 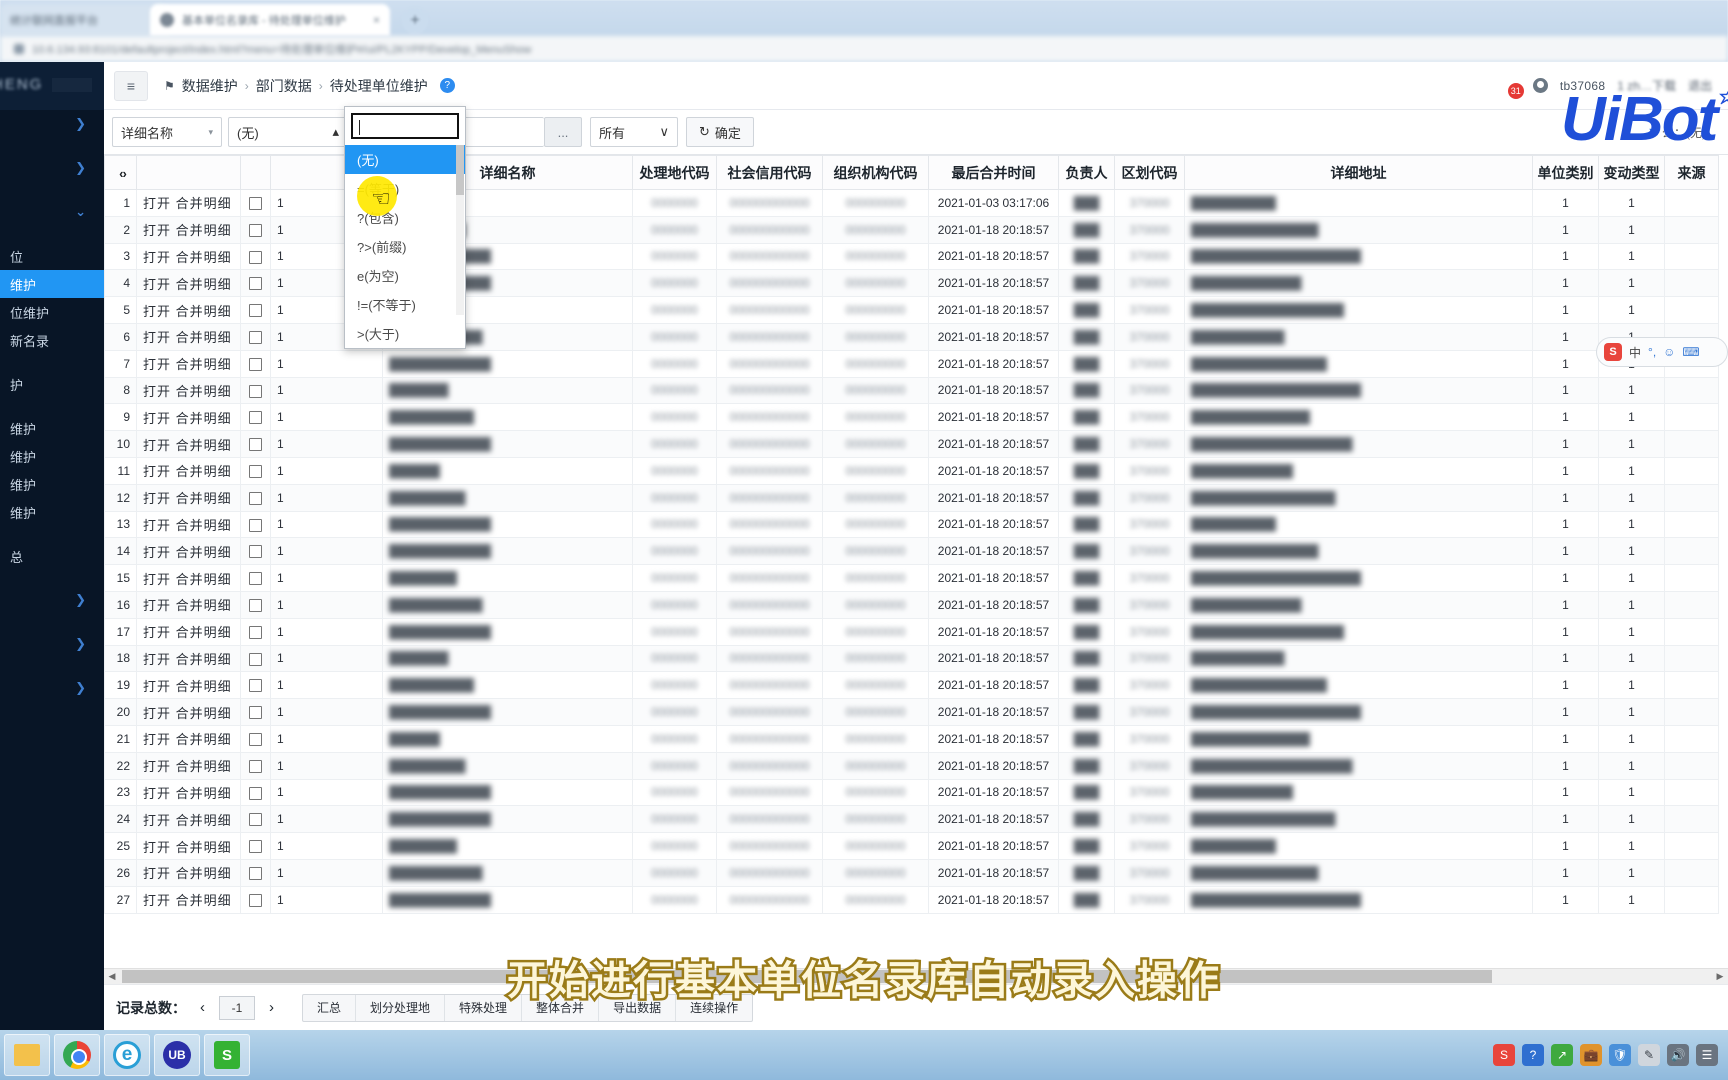 I want to click on sidebar-item-summary: 总, so click(x=52, y=556).